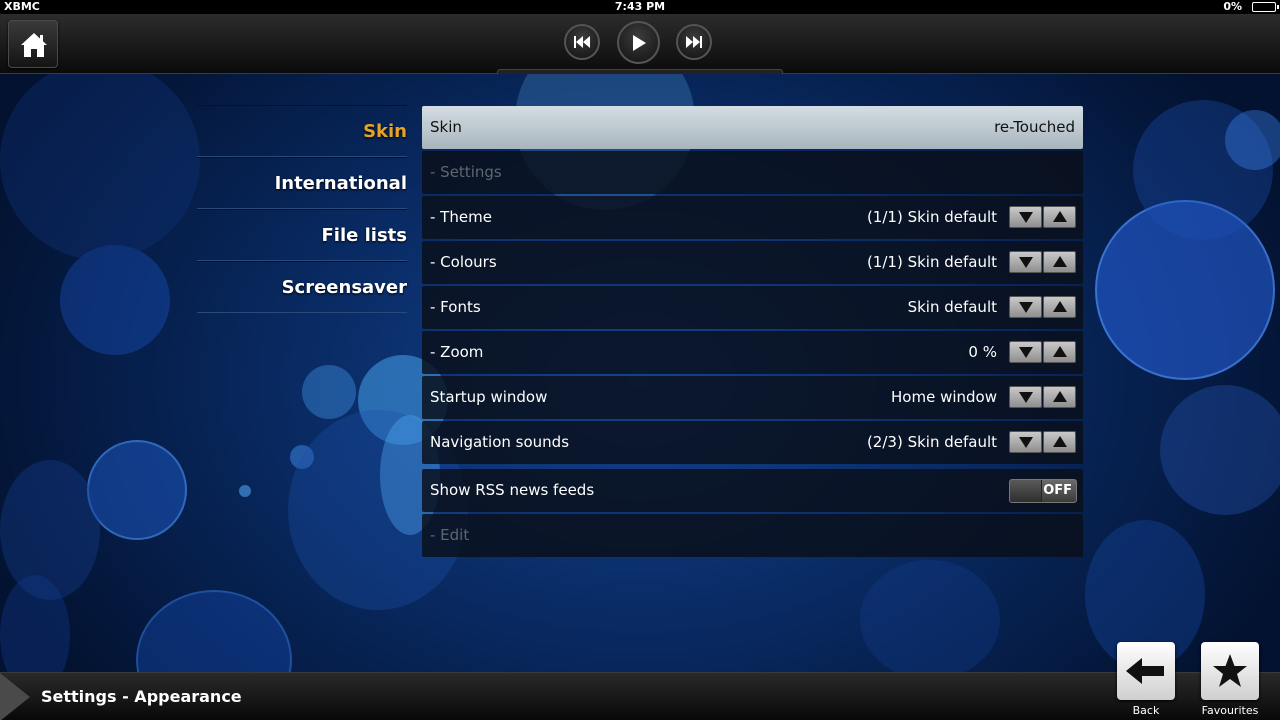  Describe the element at coordinates (752, 442) in the screenshot. I see `setting-navigation-sounds: Navigation sounds (2/3) Skin default` at that location.